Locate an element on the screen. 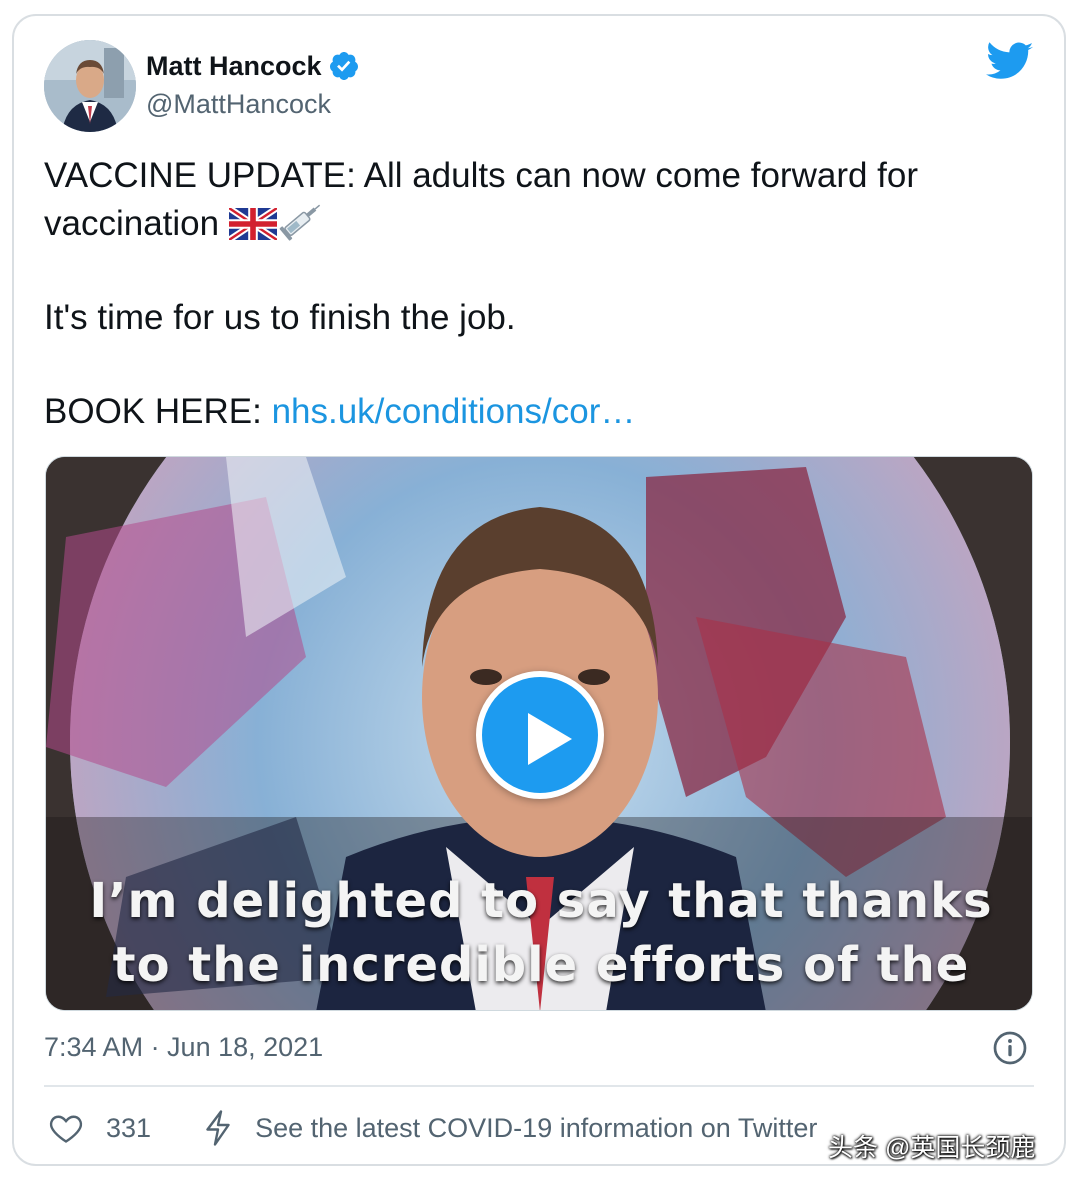 Image resolution: width=1080 pixels, height=1187 pixels. like-heart-icon is located at coordinates (66, 1128).